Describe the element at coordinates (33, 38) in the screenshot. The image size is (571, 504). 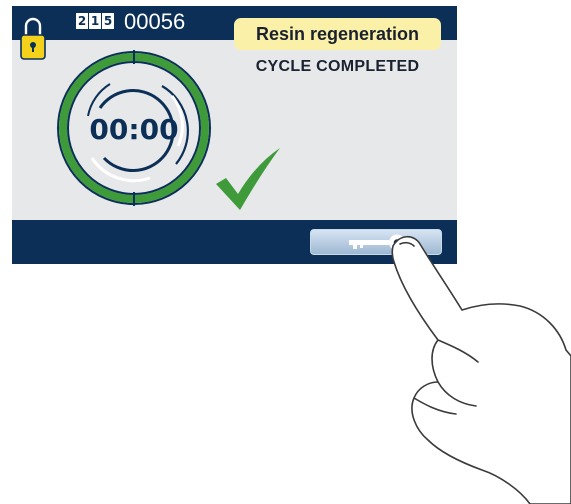
I see `padlock-icon` at that location.